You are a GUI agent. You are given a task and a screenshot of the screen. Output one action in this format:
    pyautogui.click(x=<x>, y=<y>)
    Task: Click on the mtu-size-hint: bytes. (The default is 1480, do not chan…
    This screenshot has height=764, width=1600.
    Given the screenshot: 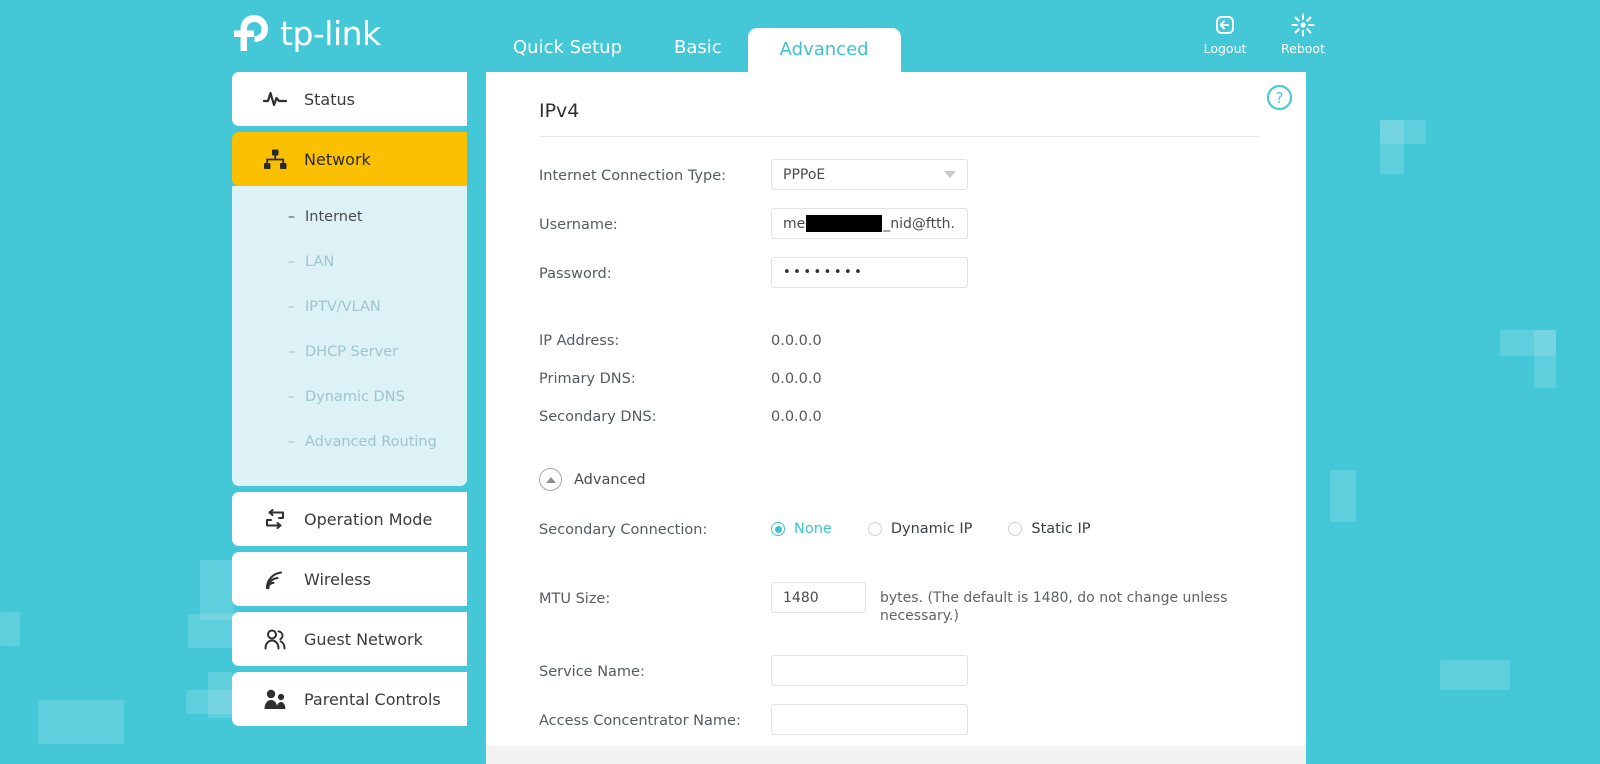 What is the action you would take?
    pyautogui.click(x=1054, y=607)
    